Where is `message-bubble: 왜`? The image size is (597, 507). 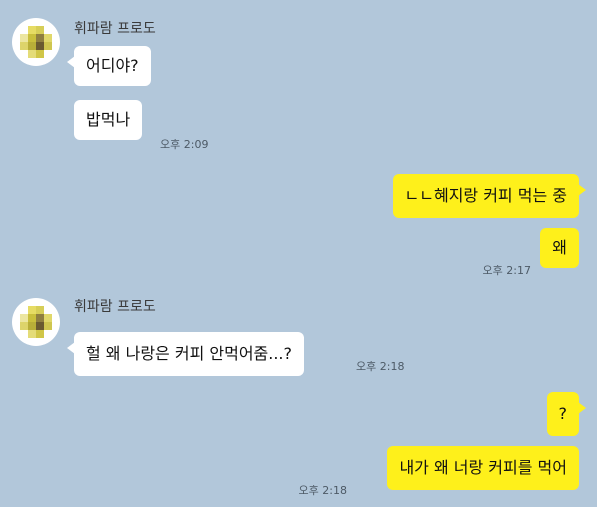 message-bubble: 왜 is located at coordinates (559, 248).